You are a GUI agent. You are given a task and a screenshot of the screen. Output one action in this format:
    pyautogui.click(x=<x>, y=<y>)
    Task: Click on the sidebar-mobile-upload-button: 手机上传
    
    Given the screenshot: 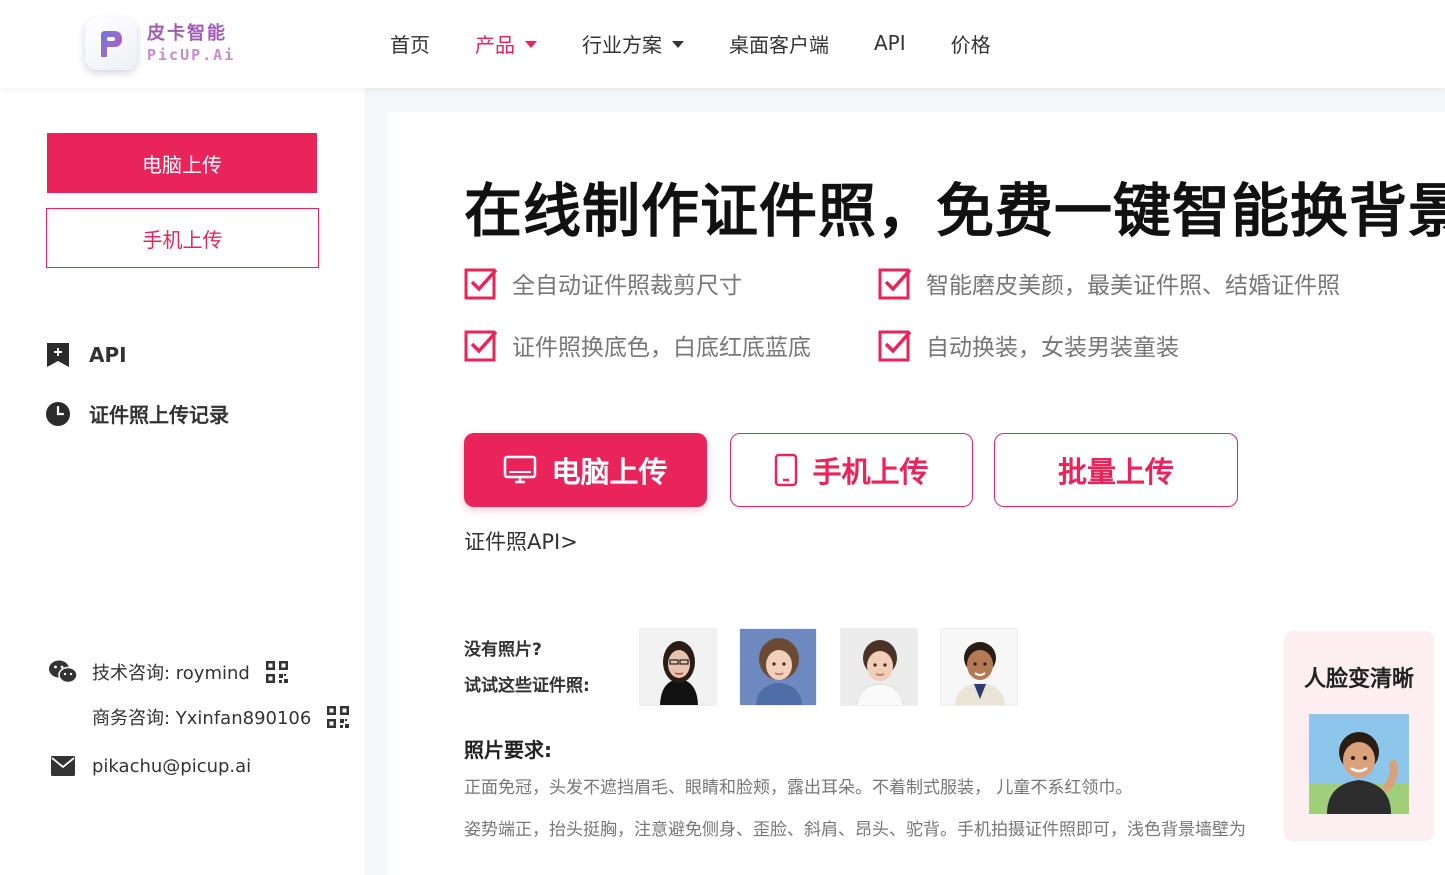 What is the action you would take?
    pyautogui.click(x=182, y=238)
    